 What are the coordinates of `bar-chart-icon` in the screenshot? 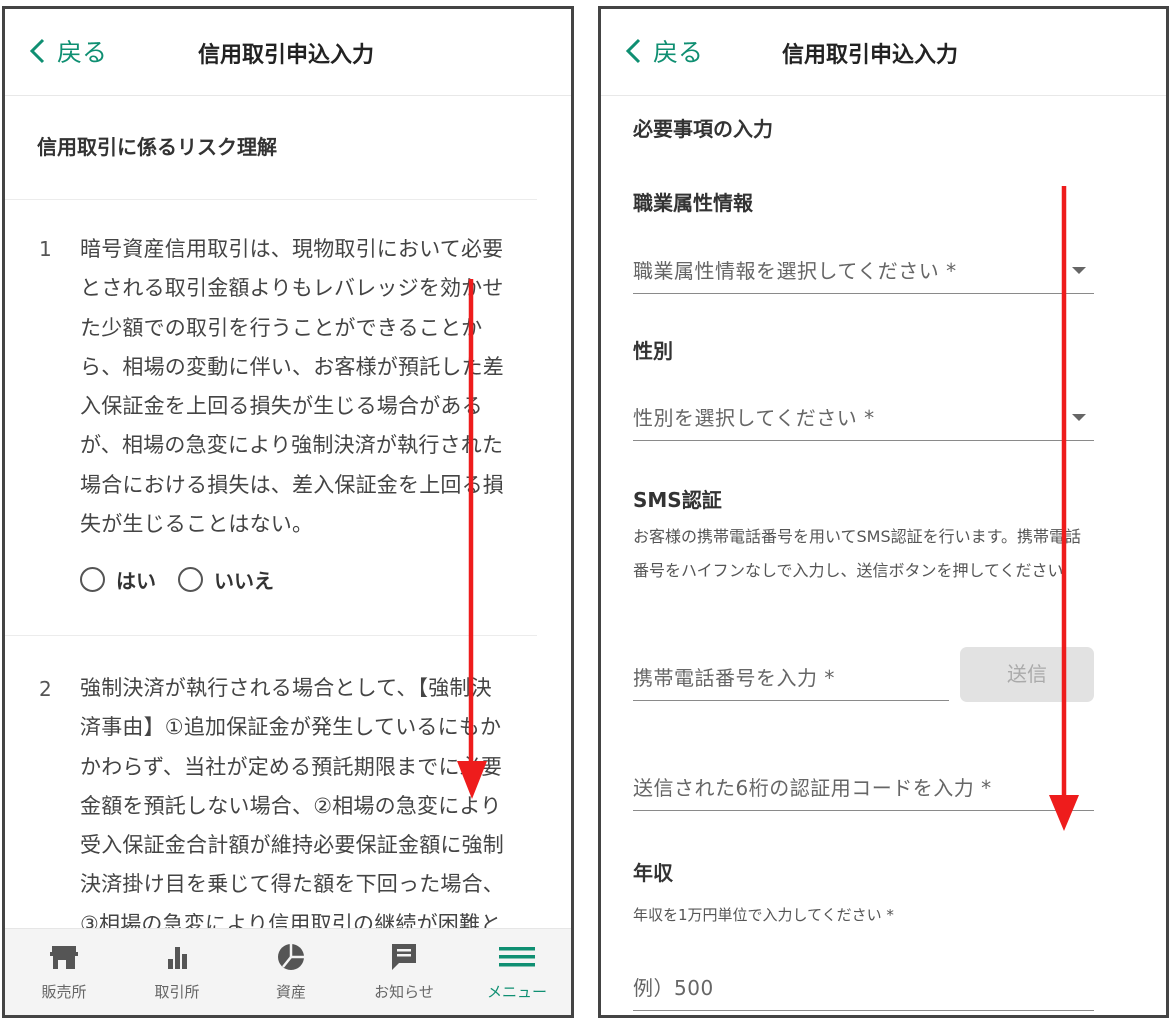 It's located at (177, 958).